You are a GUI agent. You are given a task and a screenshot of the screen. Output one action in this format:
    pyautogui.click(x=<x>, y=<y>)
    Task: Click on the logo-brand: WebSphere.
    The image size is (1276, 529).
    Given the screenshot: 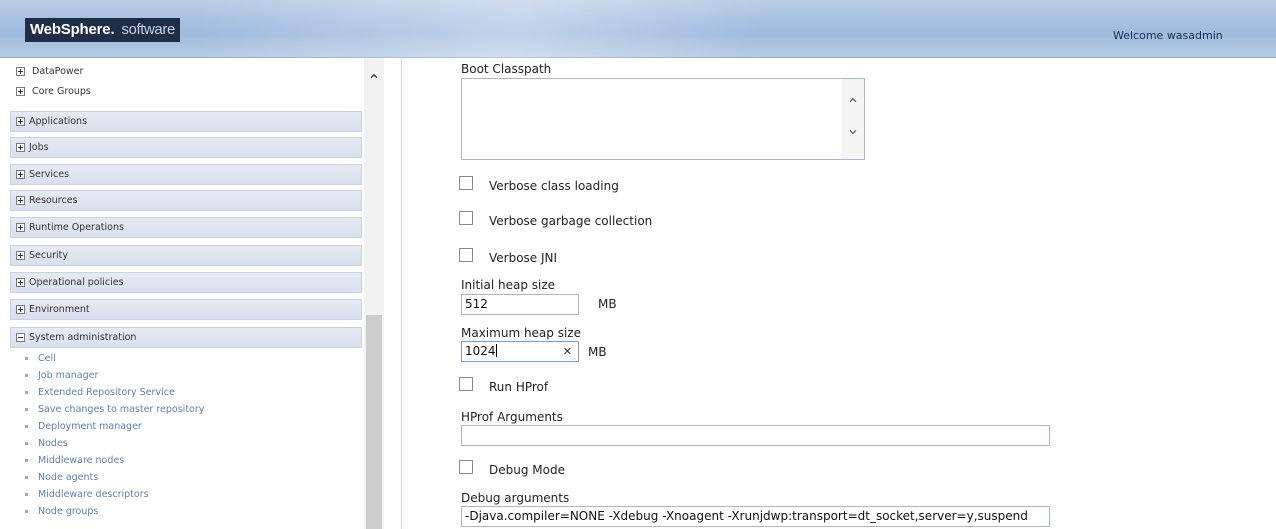 What is the action you would take?
    pyautogui.click(x=72, y=30)
    